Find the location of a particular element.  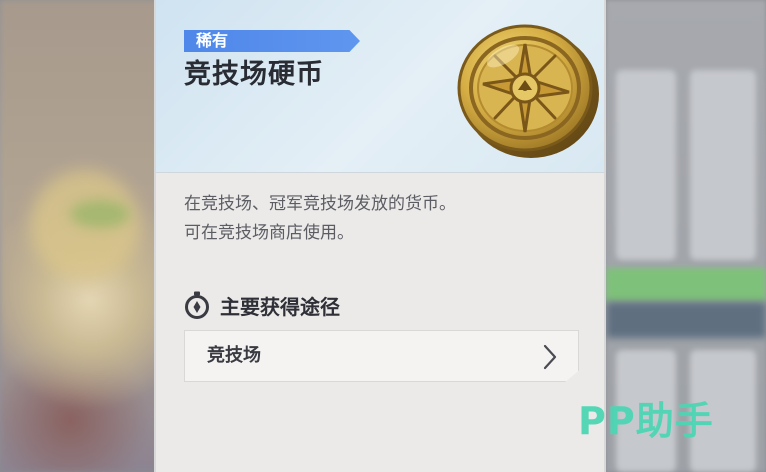

rarity-badge: 稀有 is located at coordinates (272, 41).